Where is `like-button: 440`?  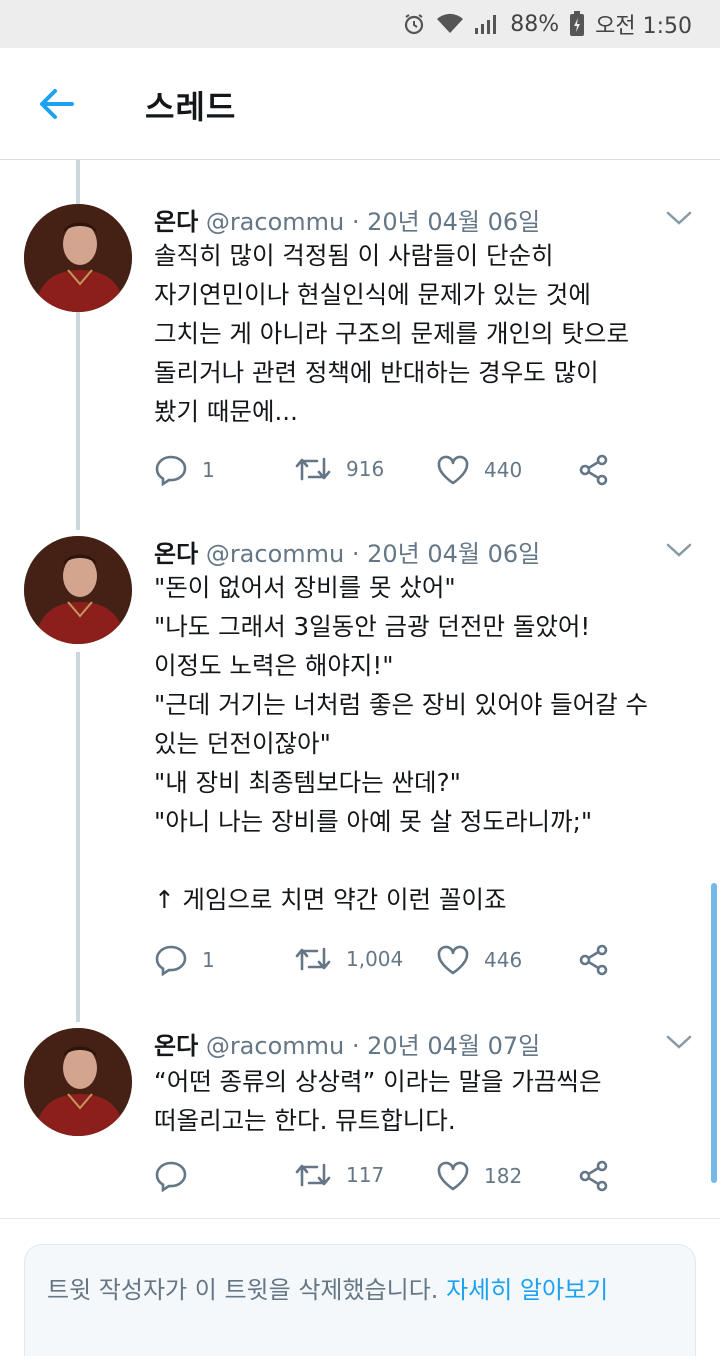 like-button: 440 is located at coordinates (479, 470).